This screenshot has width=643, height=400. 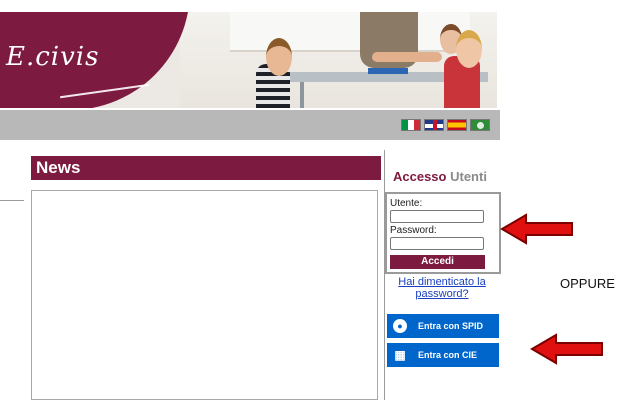 What do you see at coordinates (206, 168) in the screenshot?
I see `news-header` at bounding box center [206, 168].